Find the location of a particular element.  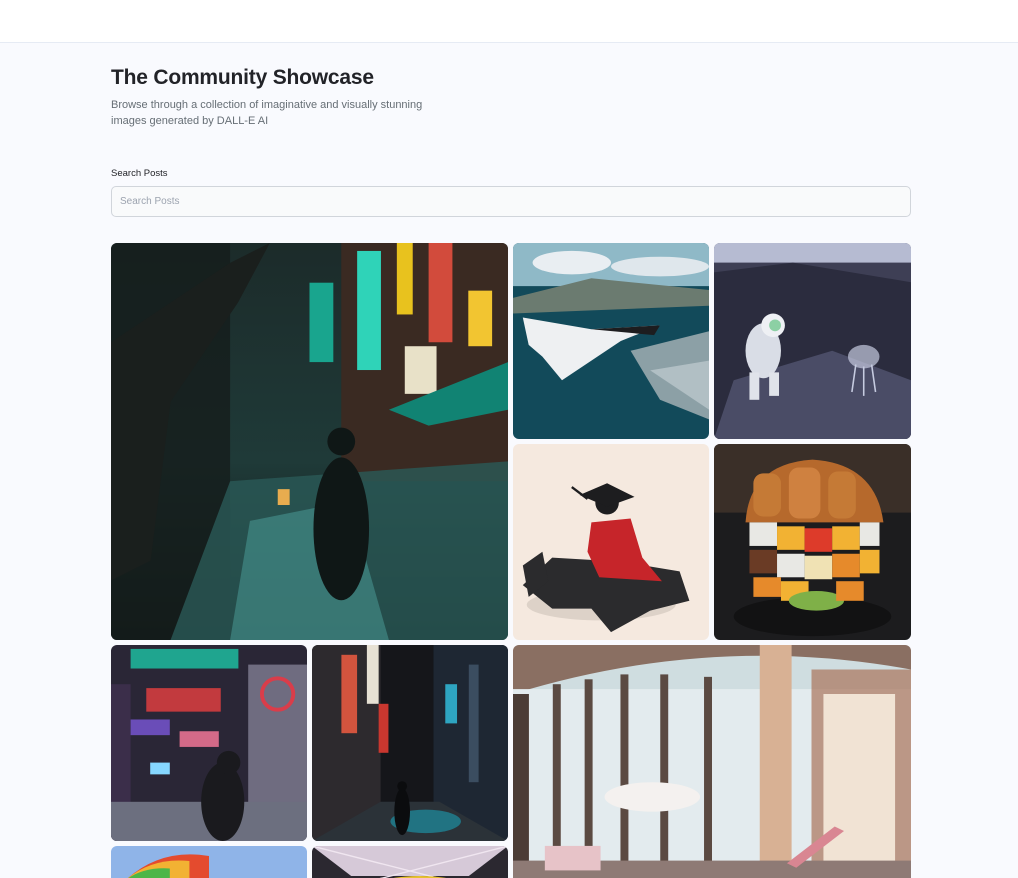

rainbow-balloon-image is located at coordinates (209, 862).